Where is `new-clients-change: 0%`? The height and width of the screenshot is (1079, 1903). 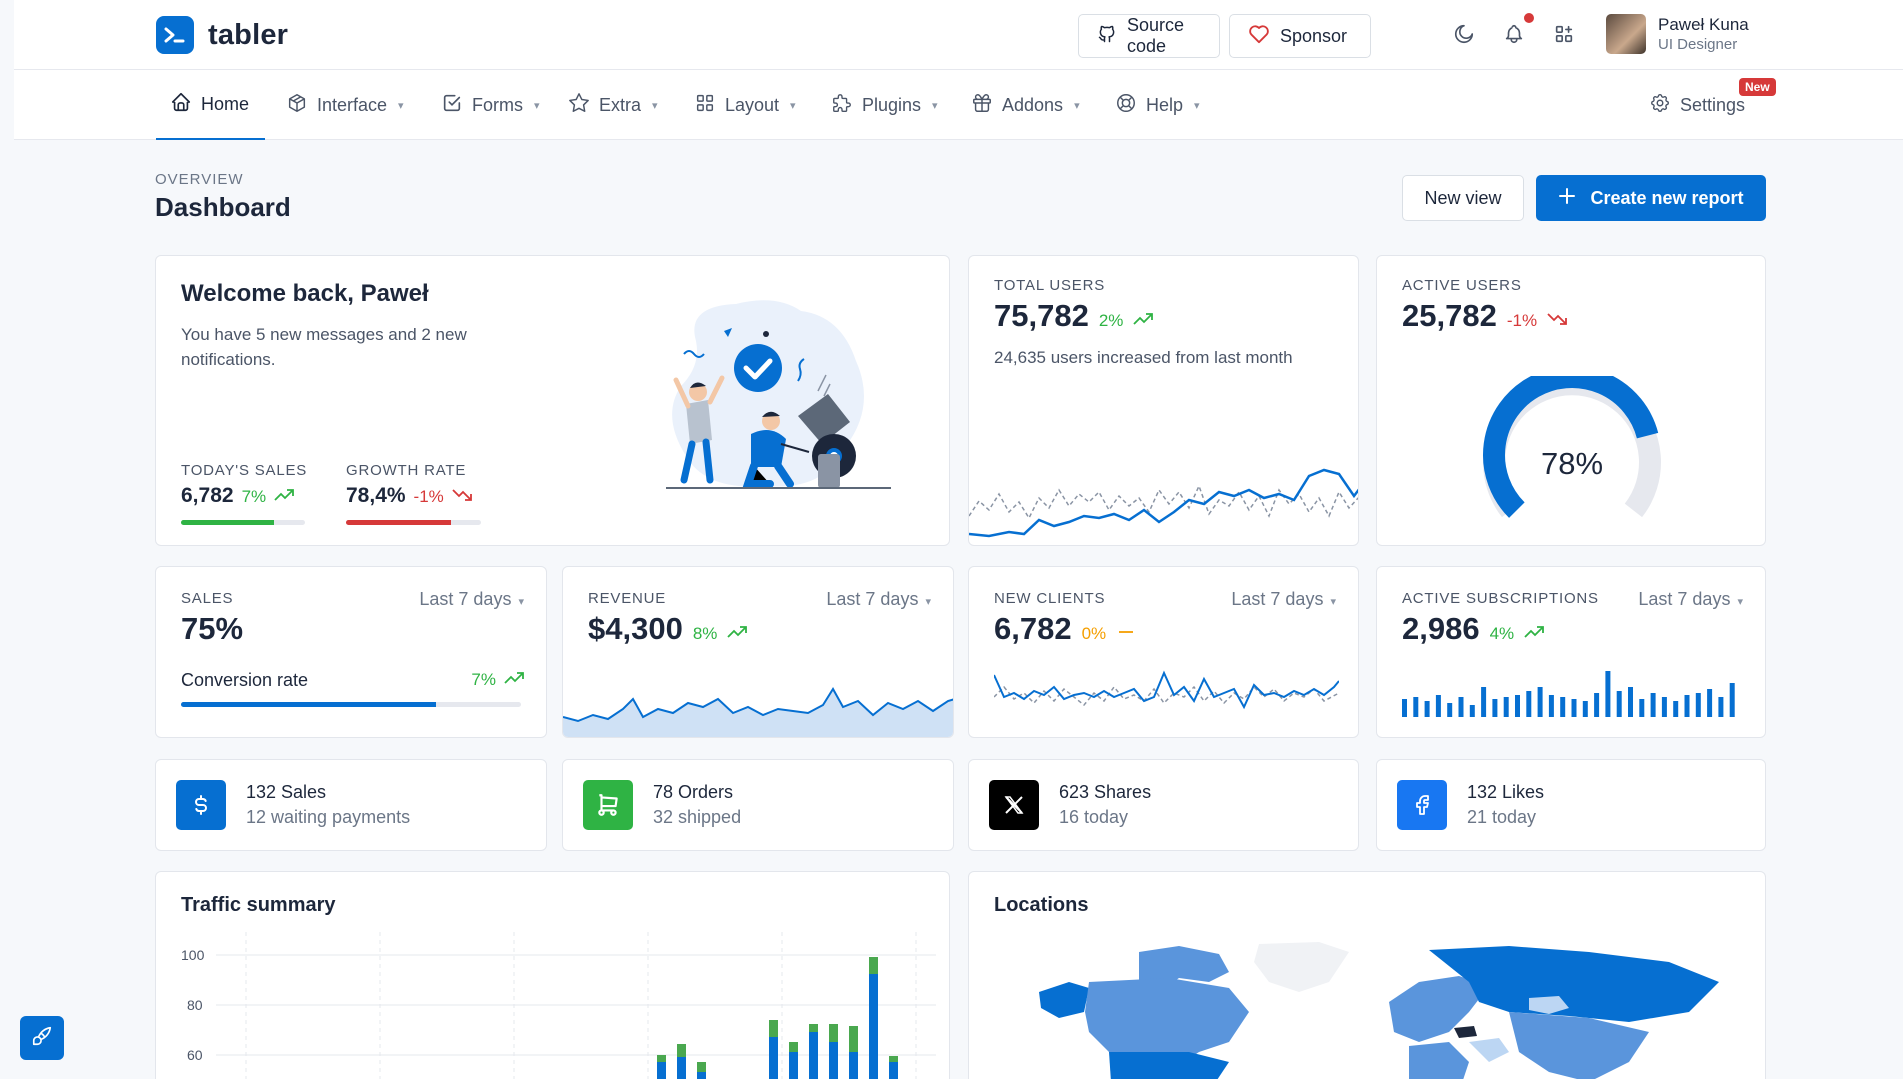 new-clients-change: 0% is located at coordinates (1094, 633).